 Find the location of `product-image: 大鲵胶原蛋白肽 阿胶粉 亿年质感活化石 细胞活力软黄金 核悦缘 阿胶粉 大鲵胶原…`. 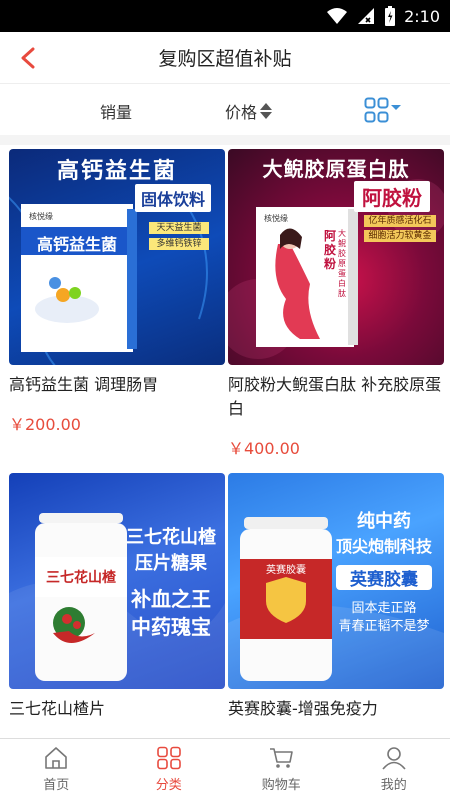

product-image: 大鲵胶原蛋白肽 阿胶粉 亿年质感活化石 细胞活力软黄金 核悦缘 阿胶粉 大鲵胶原… is located at coordinates (336, 257).